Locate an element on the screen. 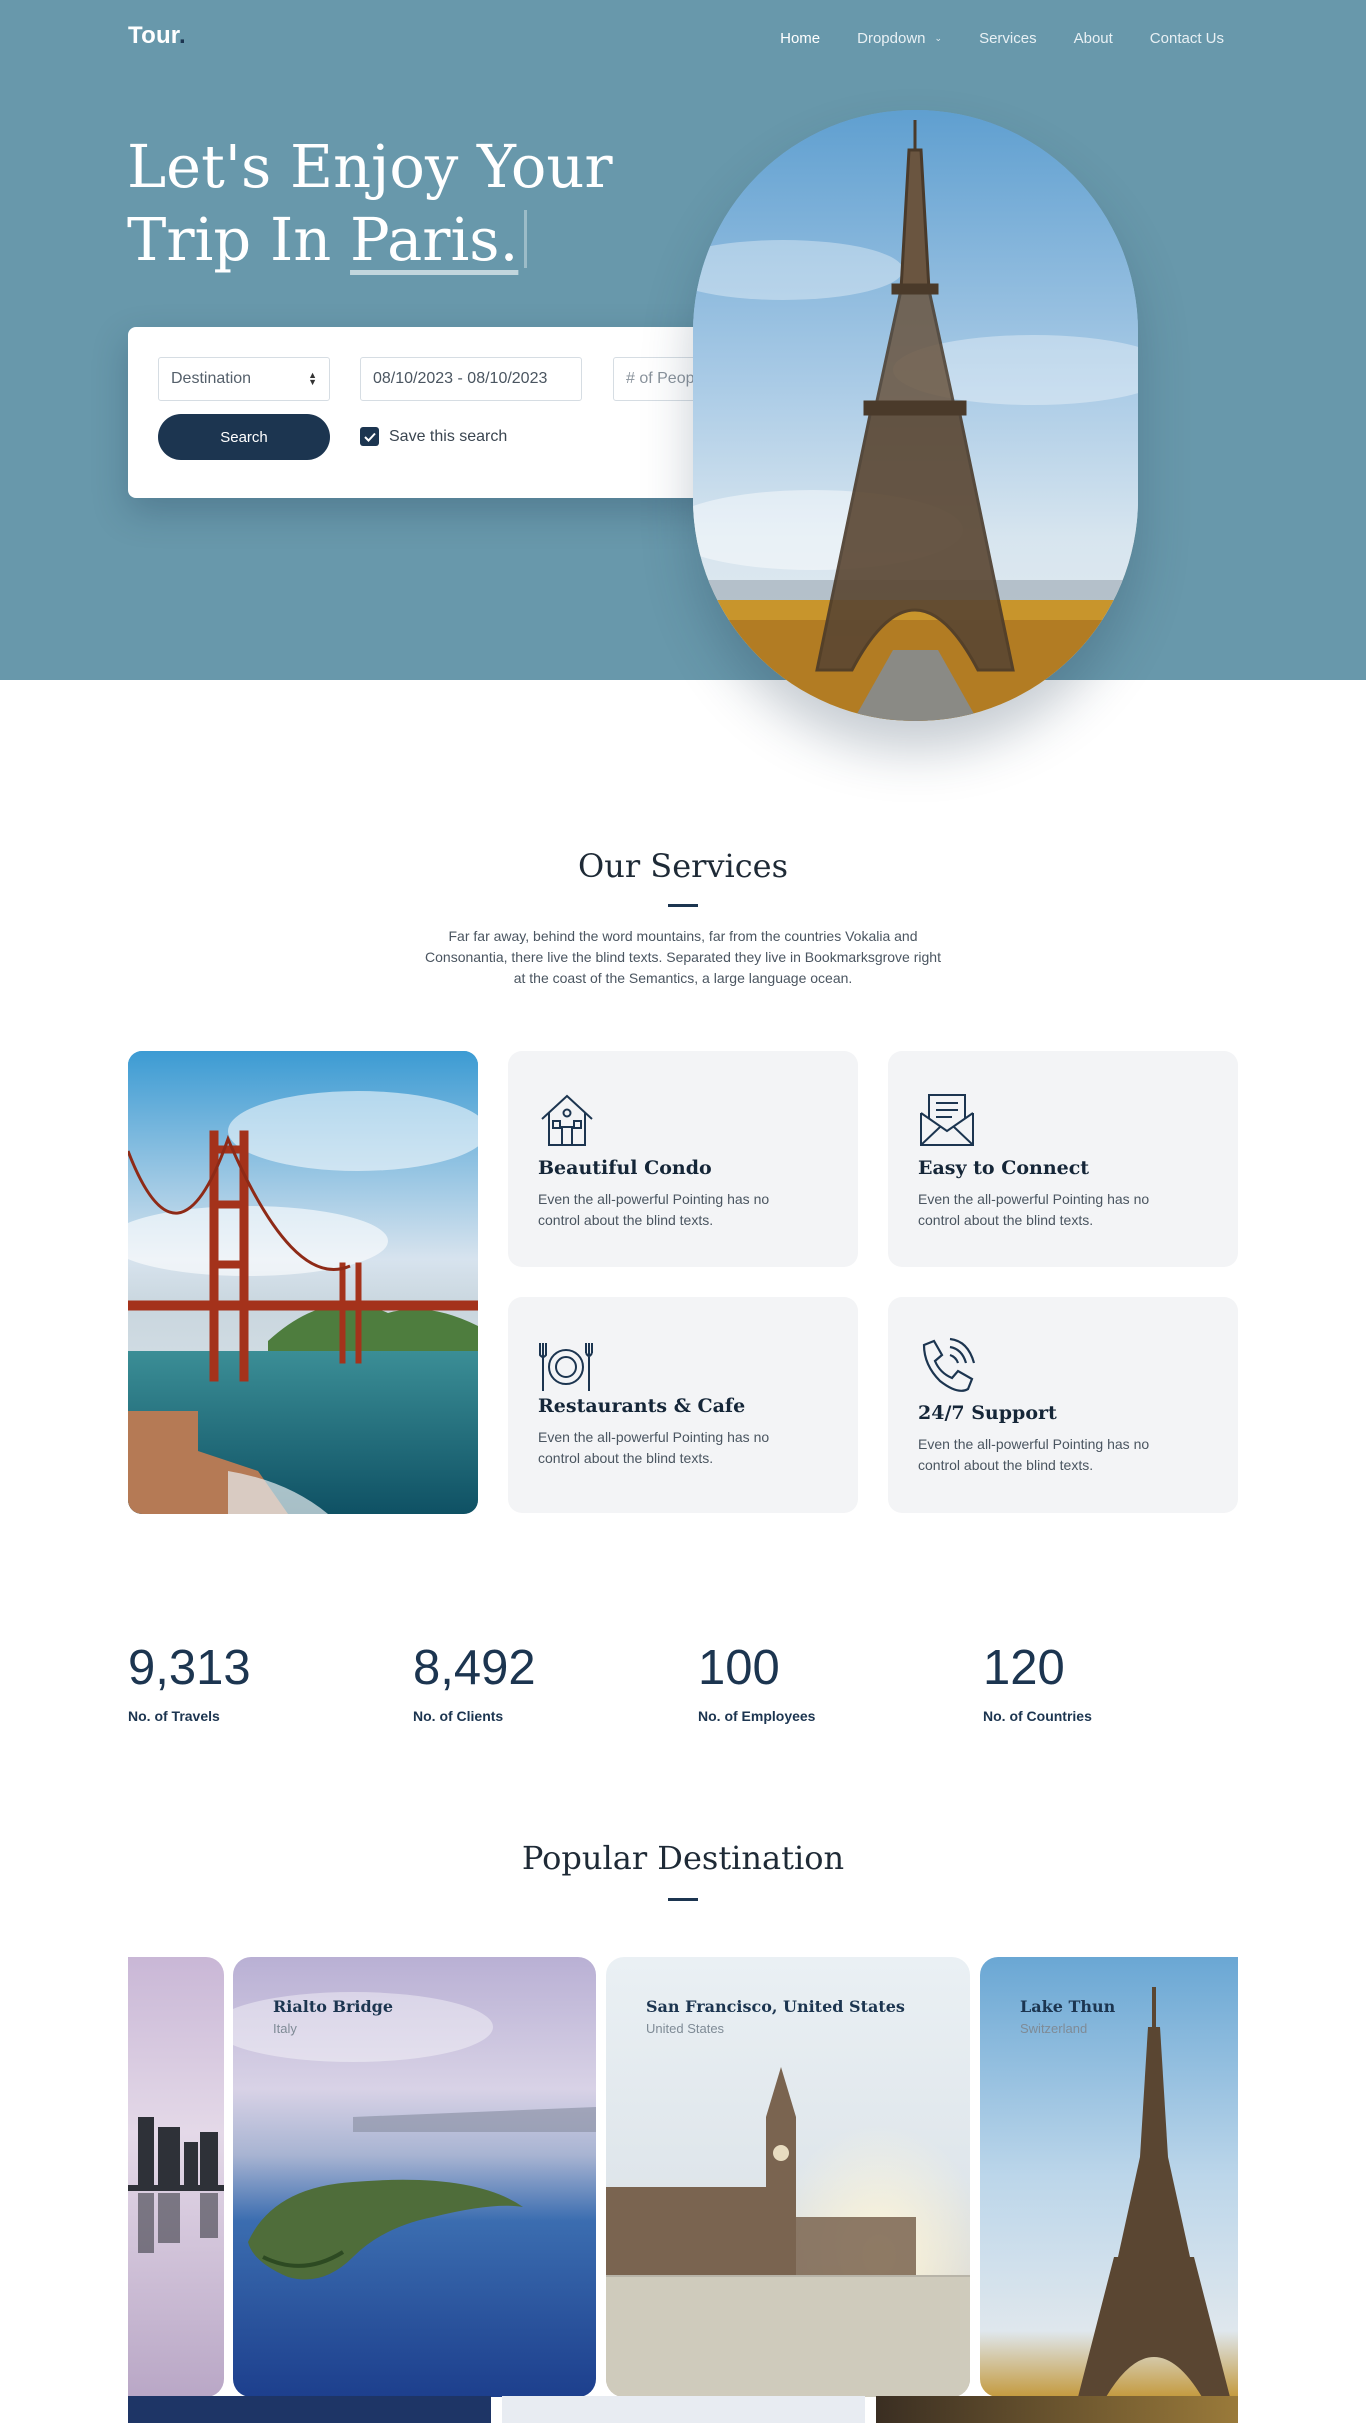 Image resolution: width=1366 pixels, height=2423 pixels. main-nav: Home Dropdown ⌄ Services About Contact Us is located at coordinates (983, 38).